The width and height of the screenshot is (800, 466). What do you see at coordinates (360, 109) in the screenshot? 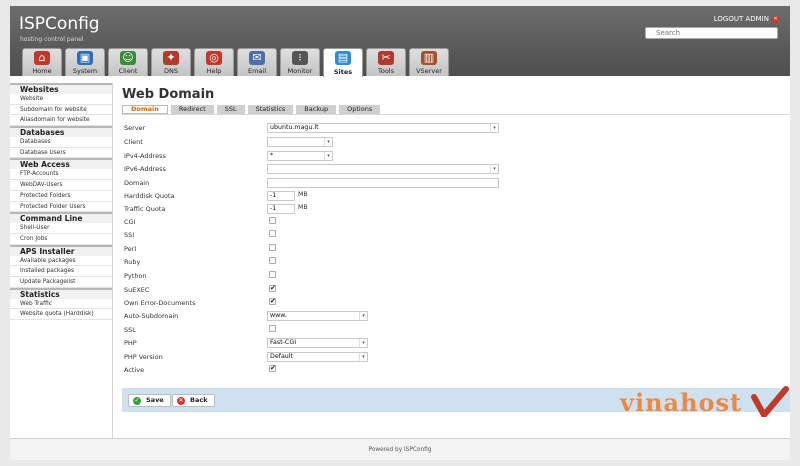
I see `form-tab-options: Options` at bounding box center [360, 109].